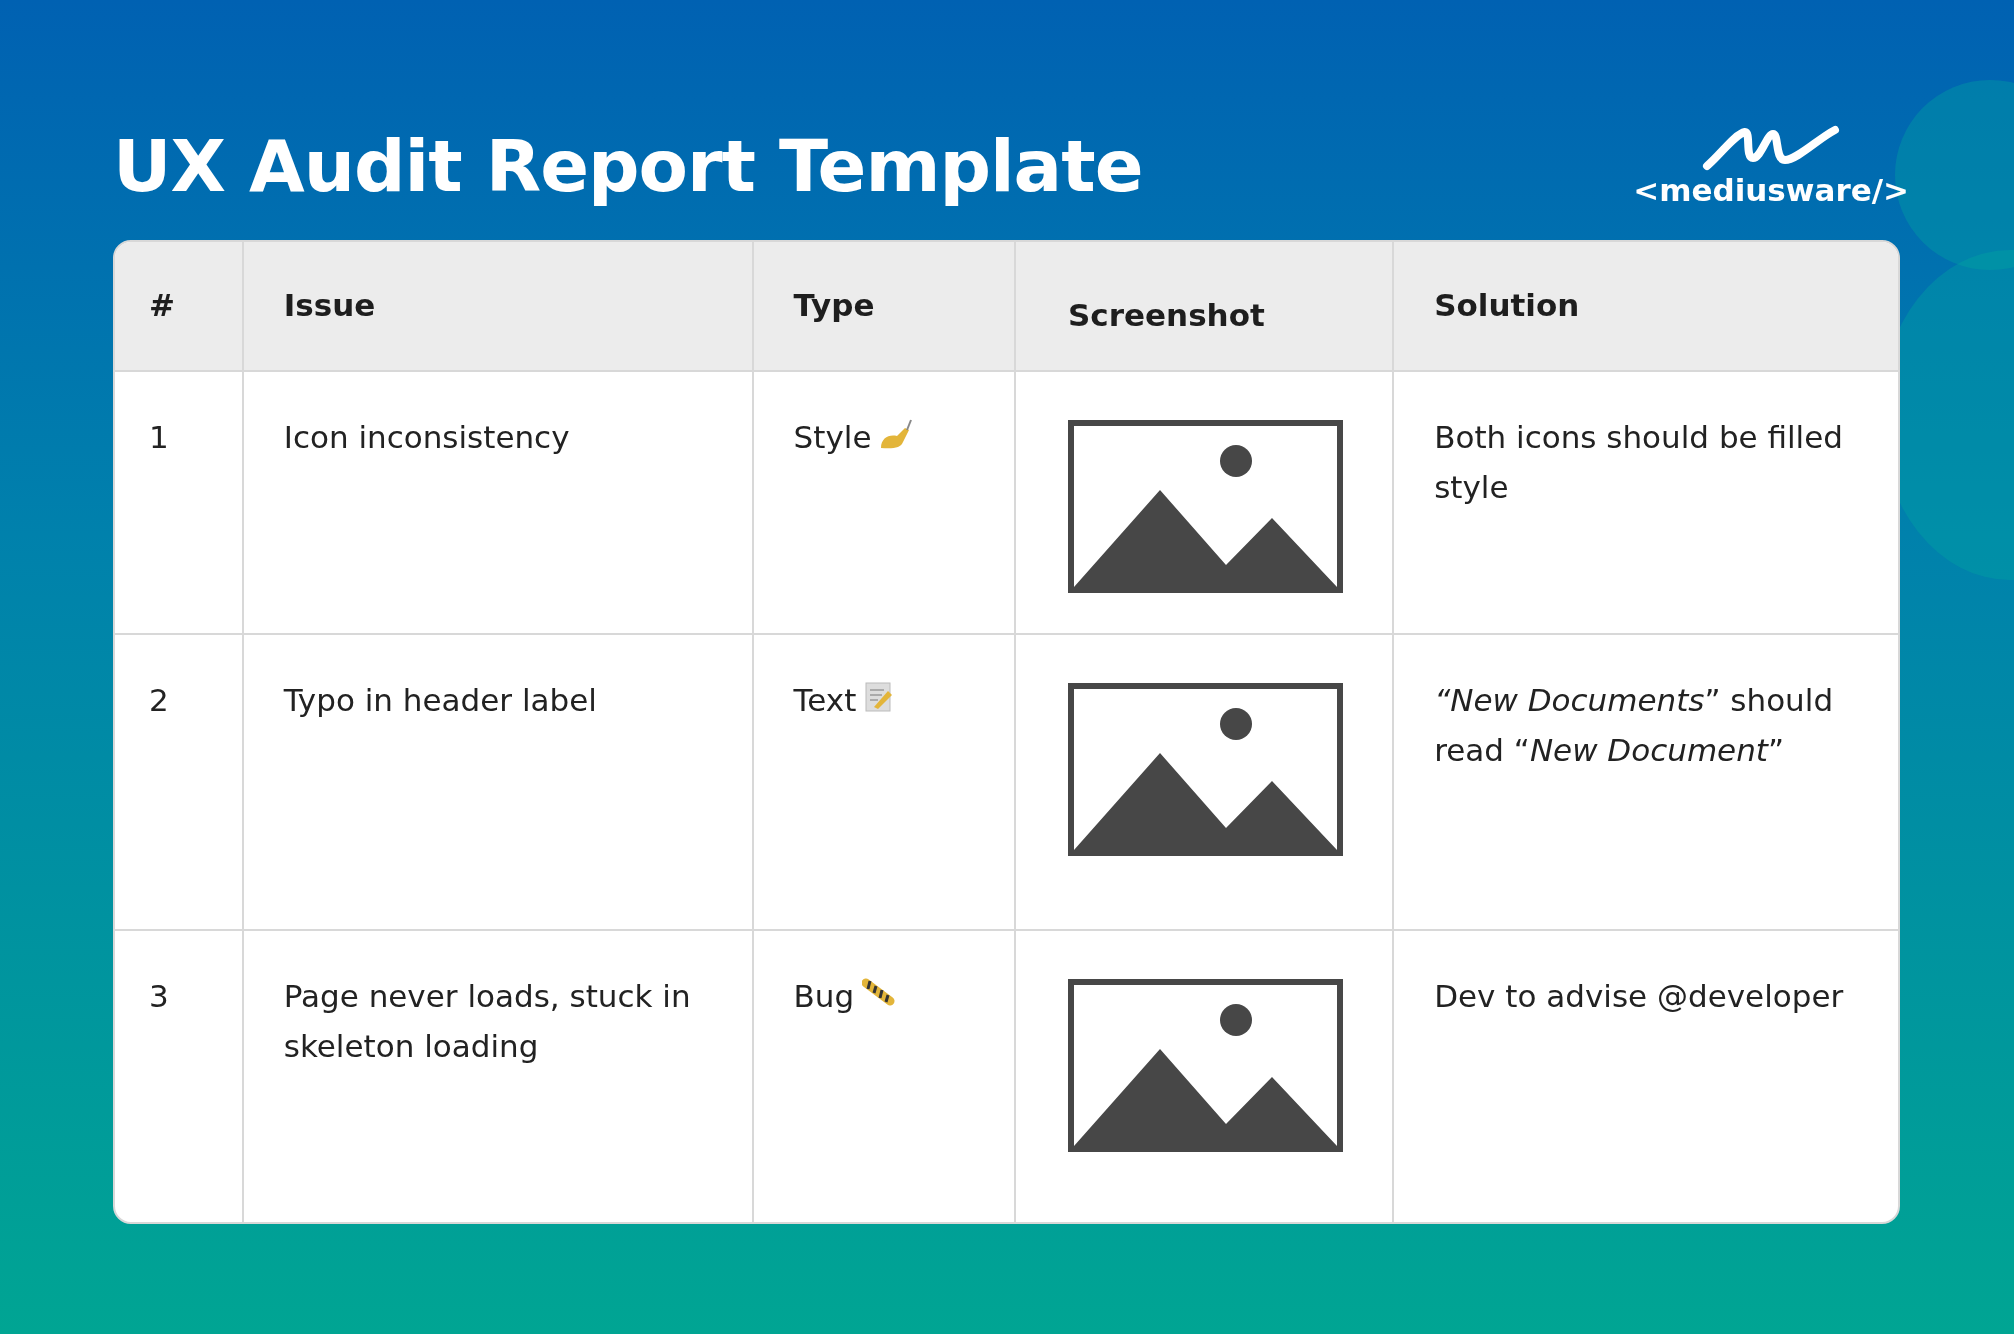 This screenshot has height=1334, width=2014. What do you see at coordinates (159, 996) in the screenshot?
I see `row-number: 3` at bounding box center [159, 996].